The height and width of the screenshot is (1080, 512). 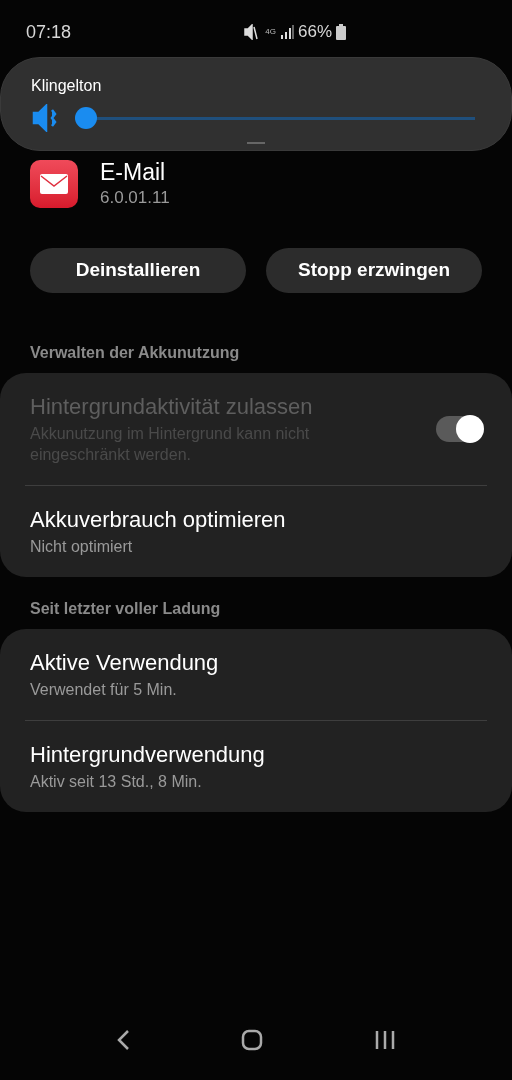 What do you see at coordinates (125, 663) in the screenshot?
I see `setting-title: Aktive Verwendung` at bounding box center [125, 663].